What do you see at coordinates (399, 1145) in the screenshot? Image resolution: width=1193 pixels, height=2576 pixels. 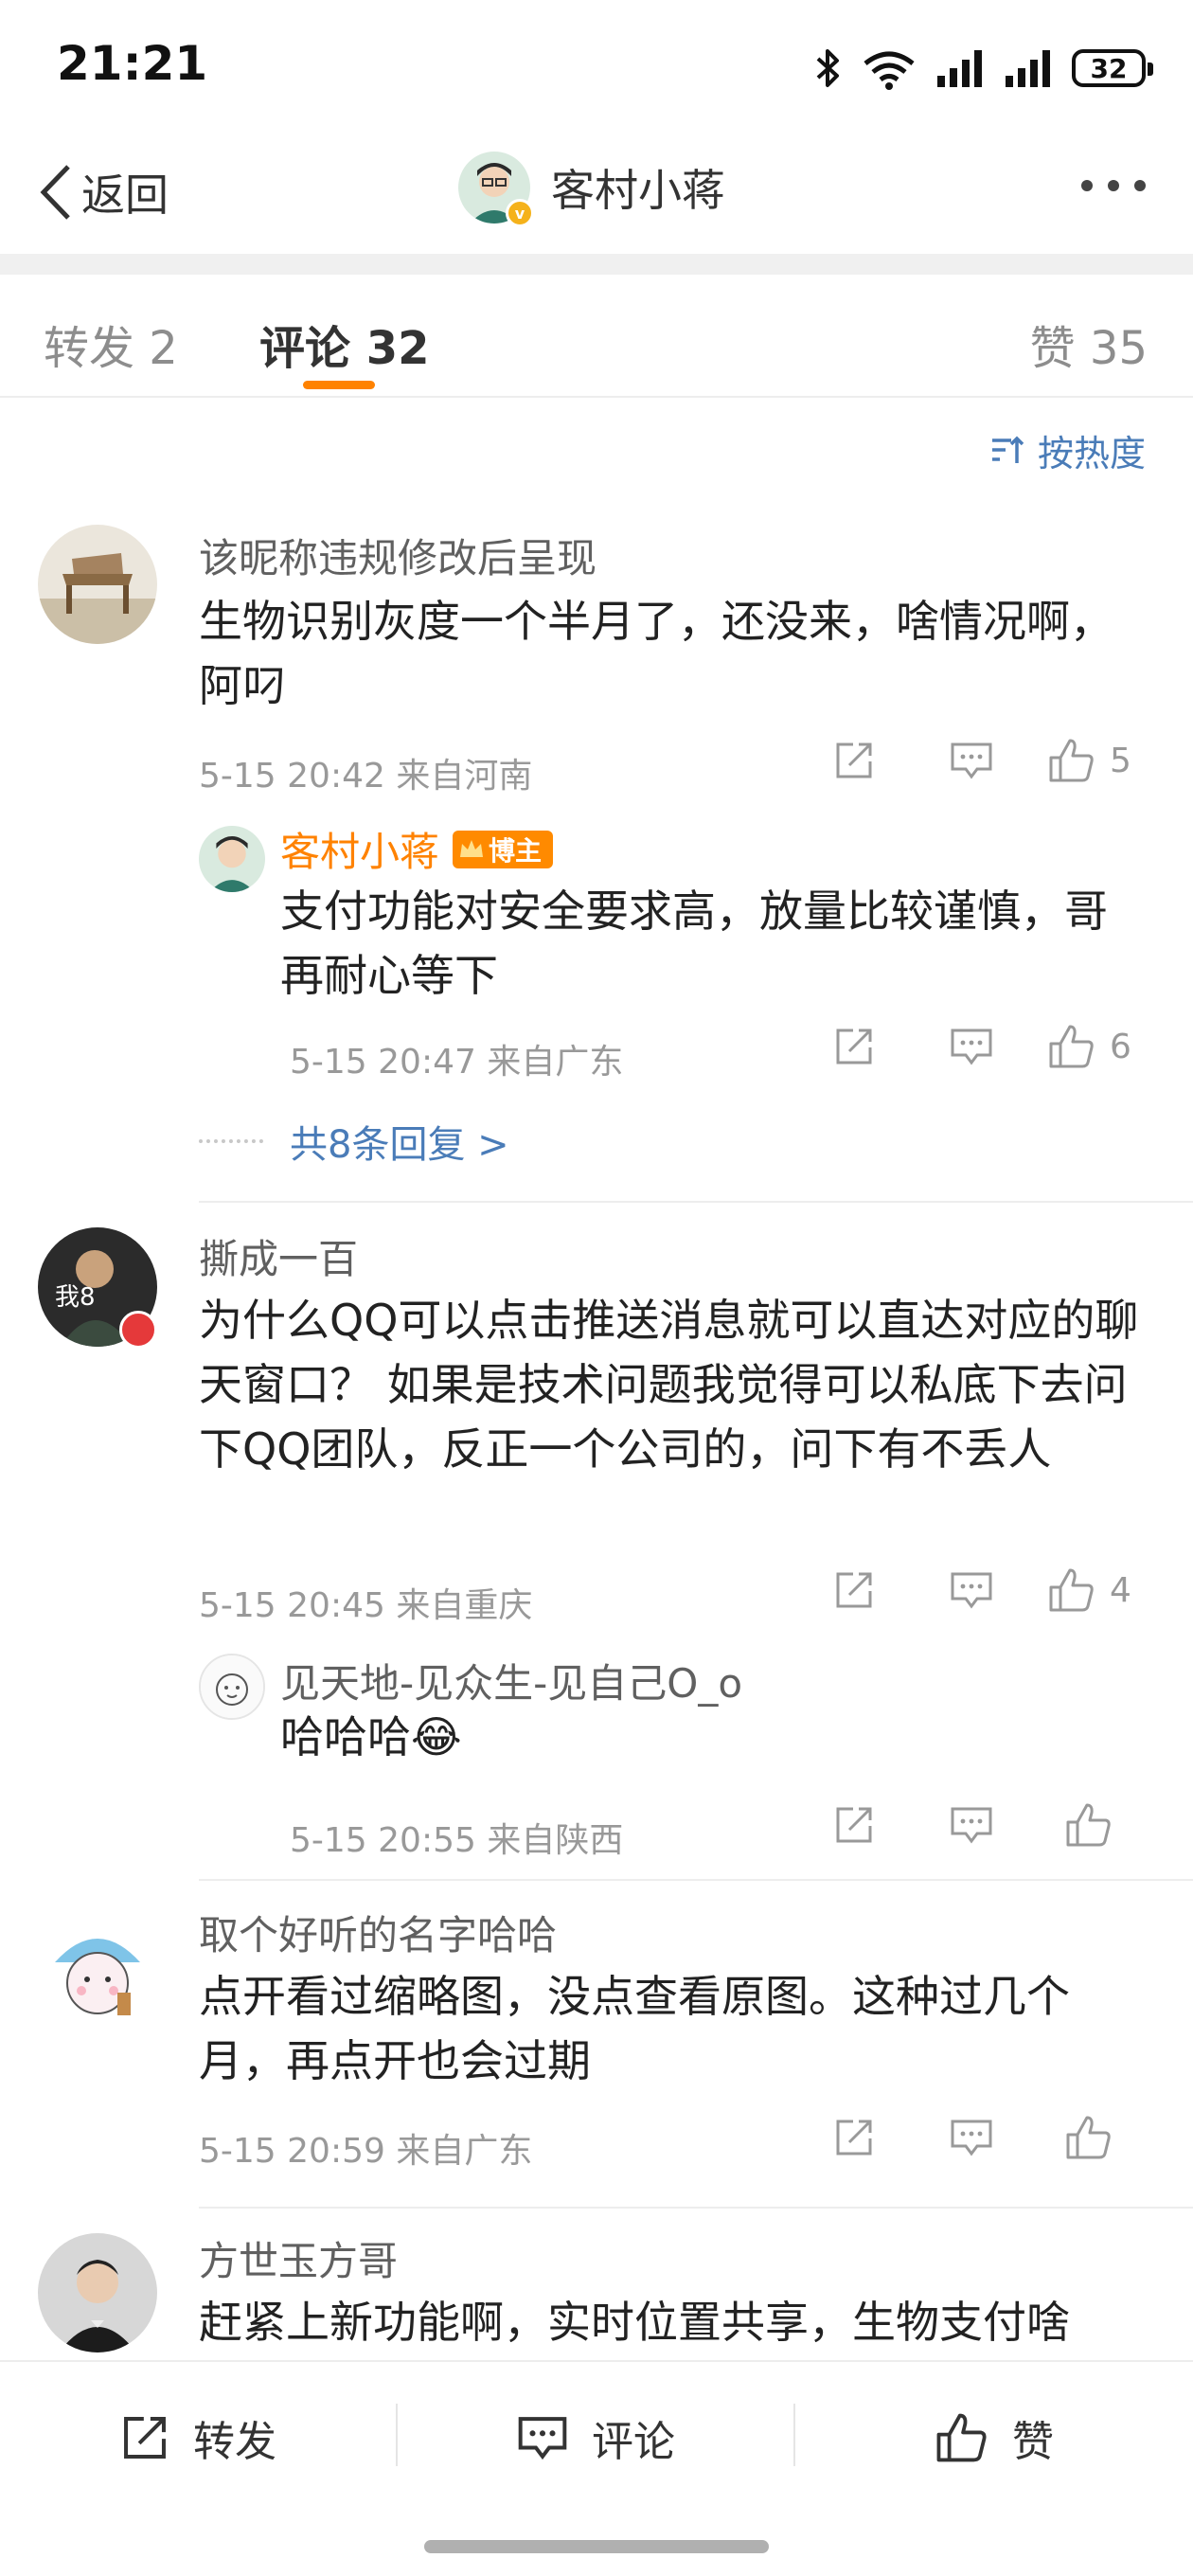 I see `more-replies-label: 共8条回复 >` at bounding box center [399, 1145].